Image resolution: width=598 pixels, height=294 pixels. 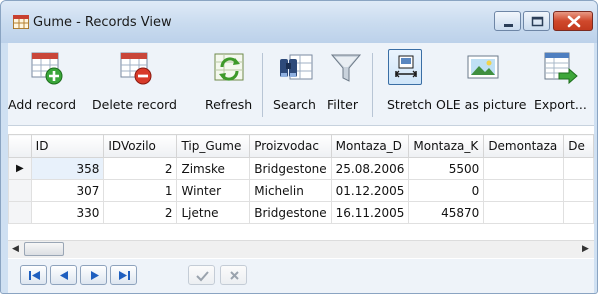 What do you see at coordinates (446, 168) in the screenshot?
I see `cell-montaza-k: 5500` at bounding box center [446, 168].